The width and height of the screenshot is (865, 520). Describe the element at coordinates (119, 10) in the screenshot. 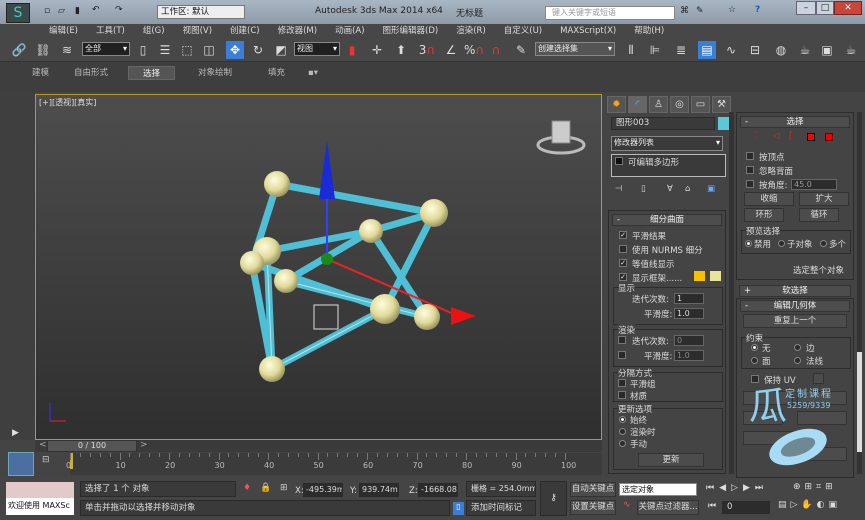

I see `redo-icon: ↷` at that location.